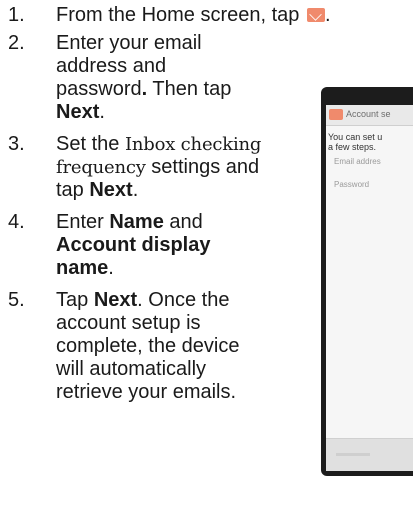  Describe the element at coordinates (180, 15) in the screenshot. I see `step-text-segment: From the Home screen, tap` at that location.